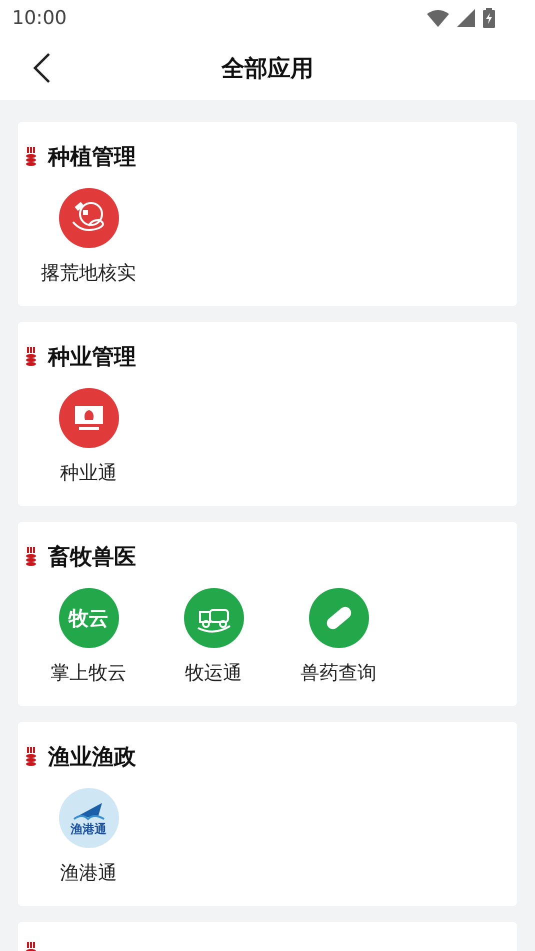 Image resolution: width=535 pixels, height=951 pixels. Describe the element at coordinates (88, 673) in the screenshot. I see `app-label: 掌上牧云` at that location.